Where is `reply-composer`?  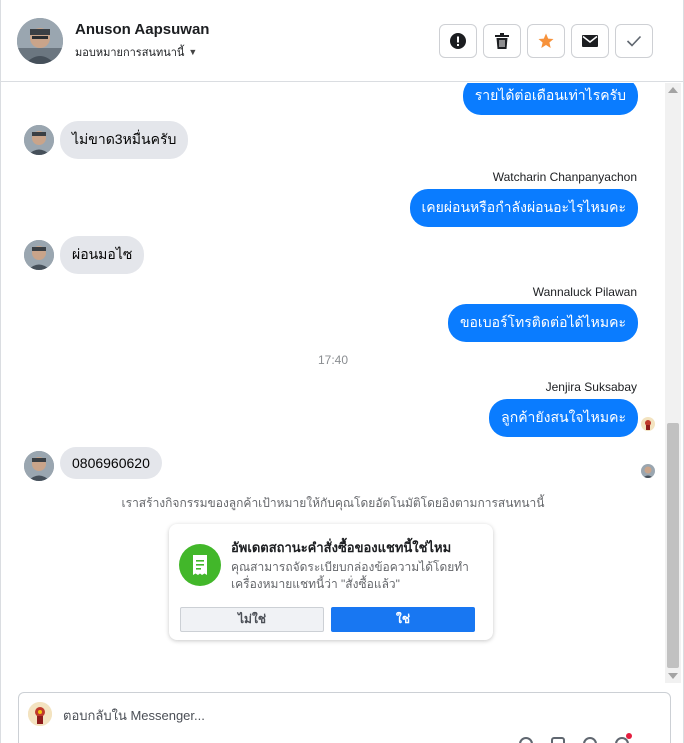 reply-composer is located at coordinates (344, 717).